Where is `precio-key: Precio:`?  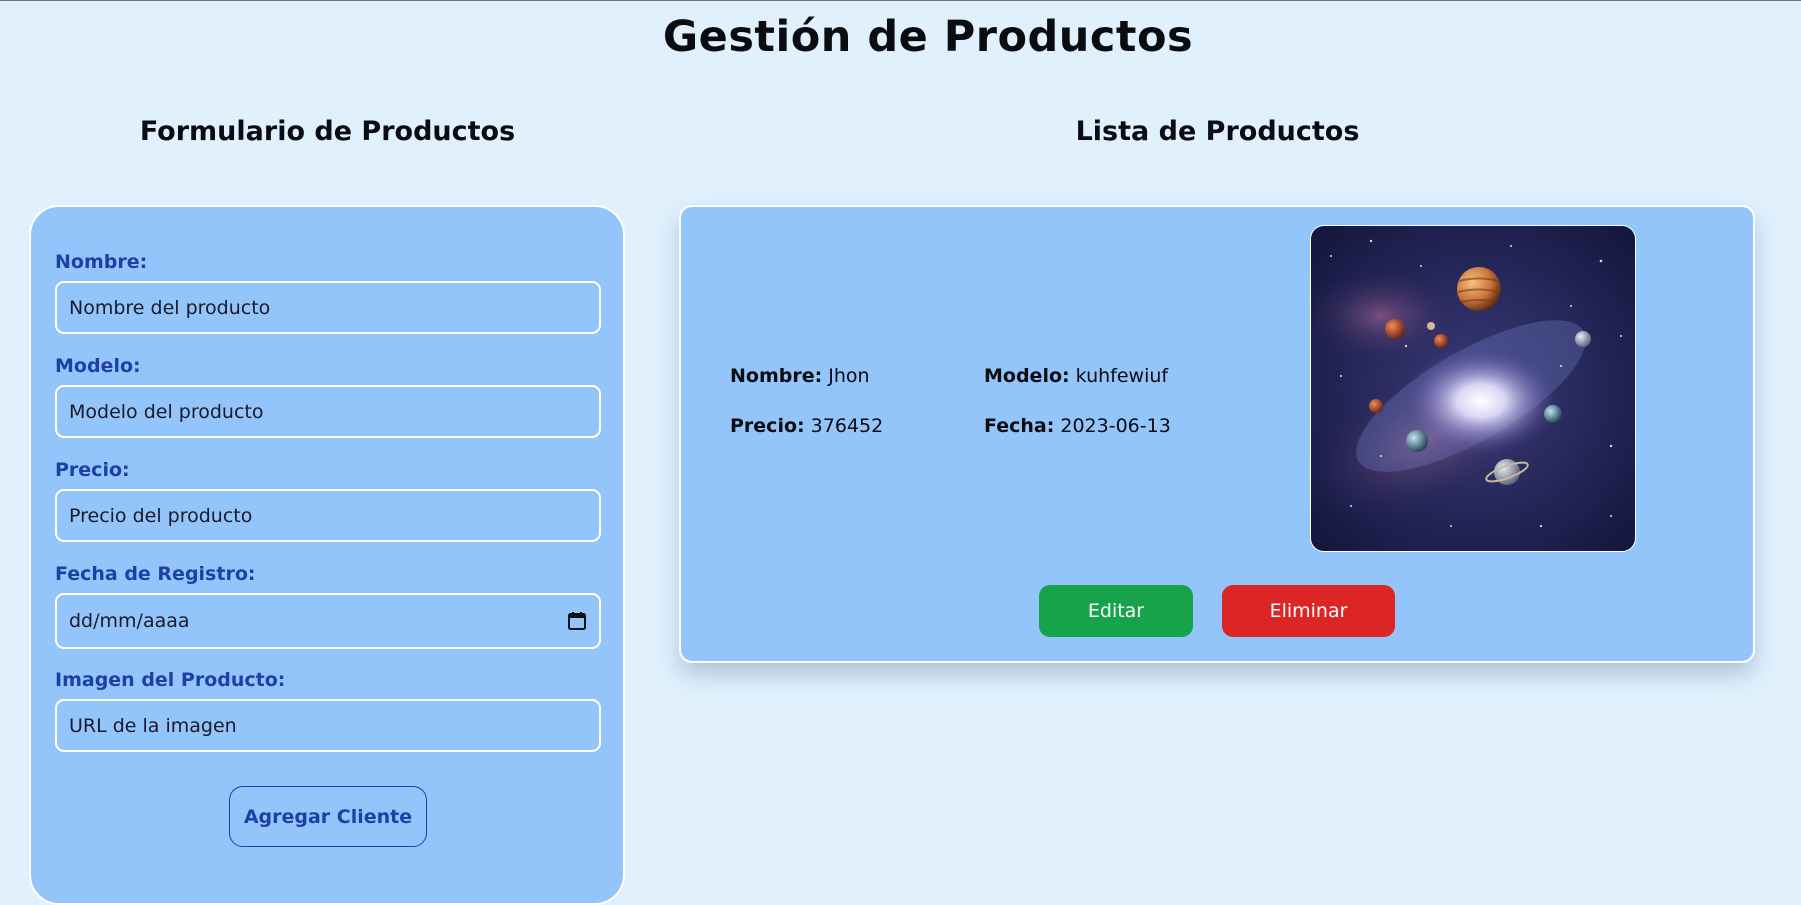 precio-key: Precio: is located at coordinates (767, 426).